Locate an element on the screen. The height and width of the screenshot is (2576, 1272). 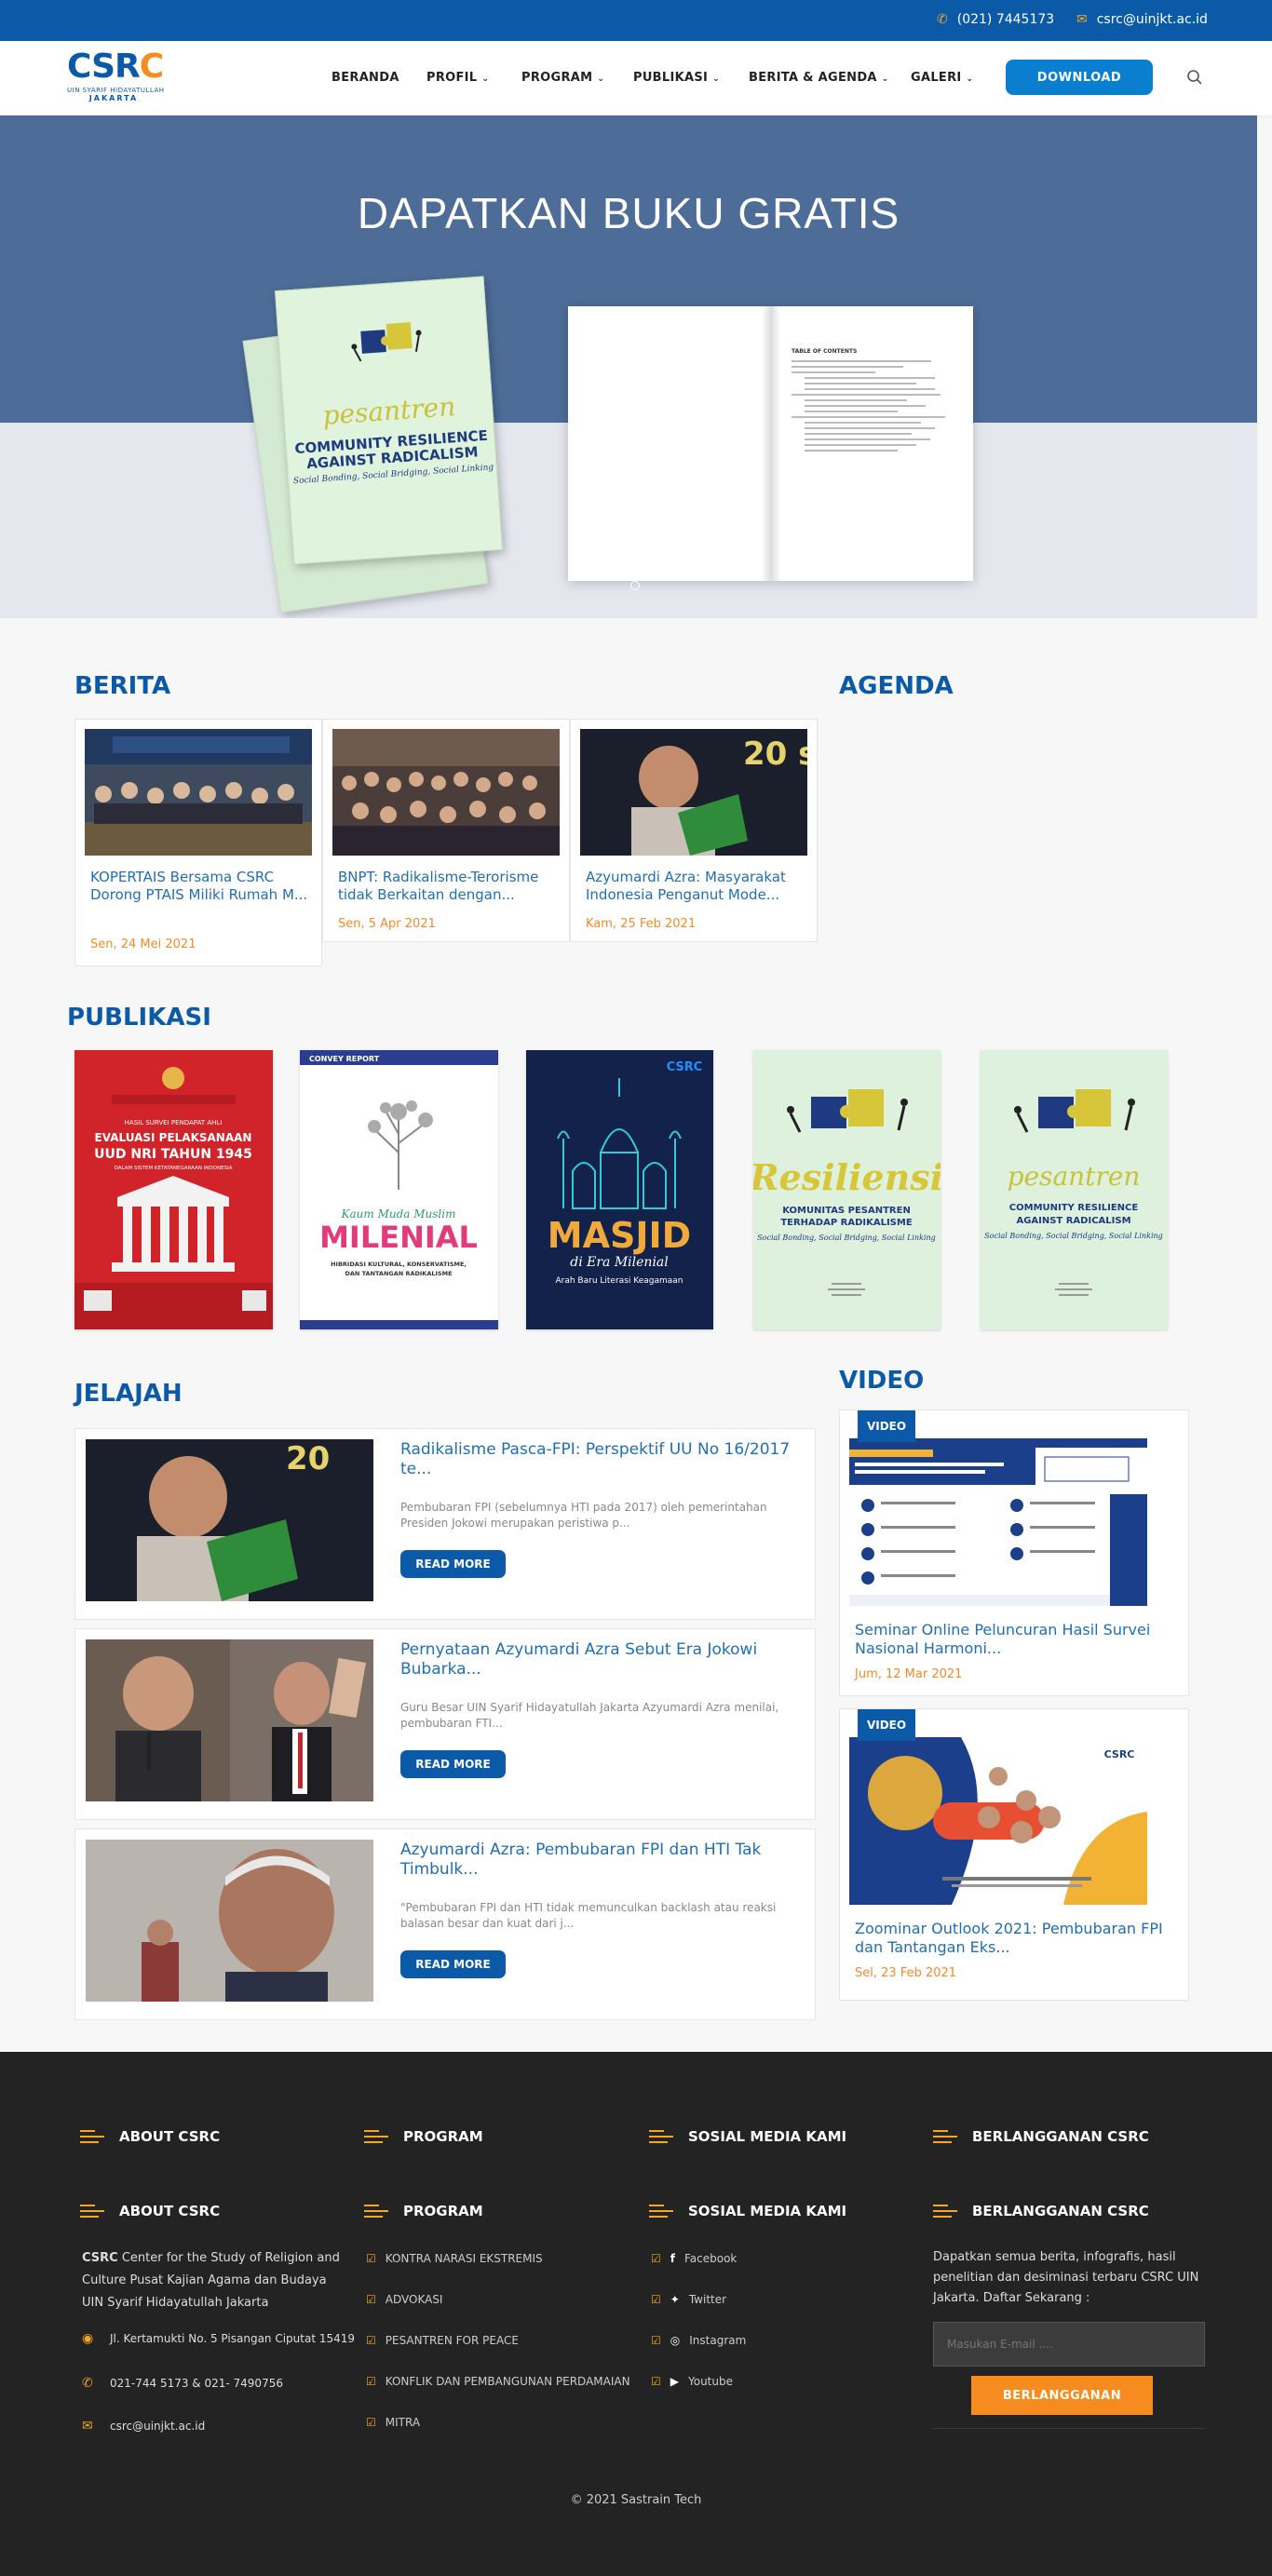
twitter-icon: ✦ is located at coordinates (675, 2299).